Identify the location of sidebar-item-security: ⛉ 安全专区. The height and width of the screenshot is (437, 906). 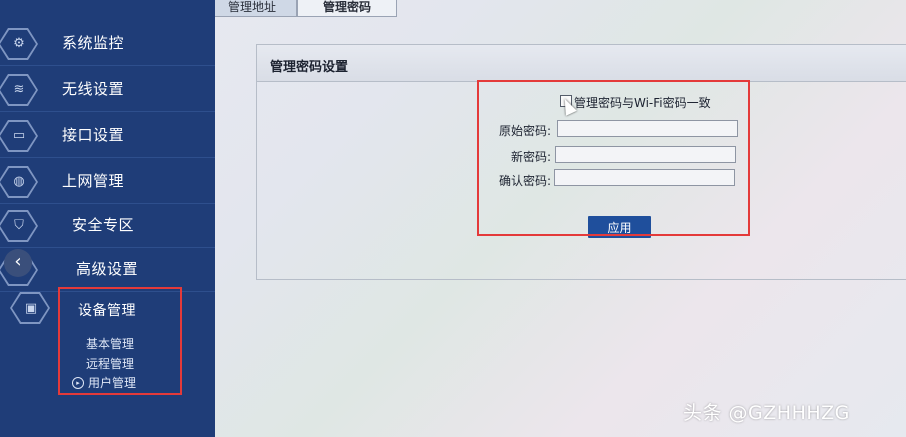
(107, 225).